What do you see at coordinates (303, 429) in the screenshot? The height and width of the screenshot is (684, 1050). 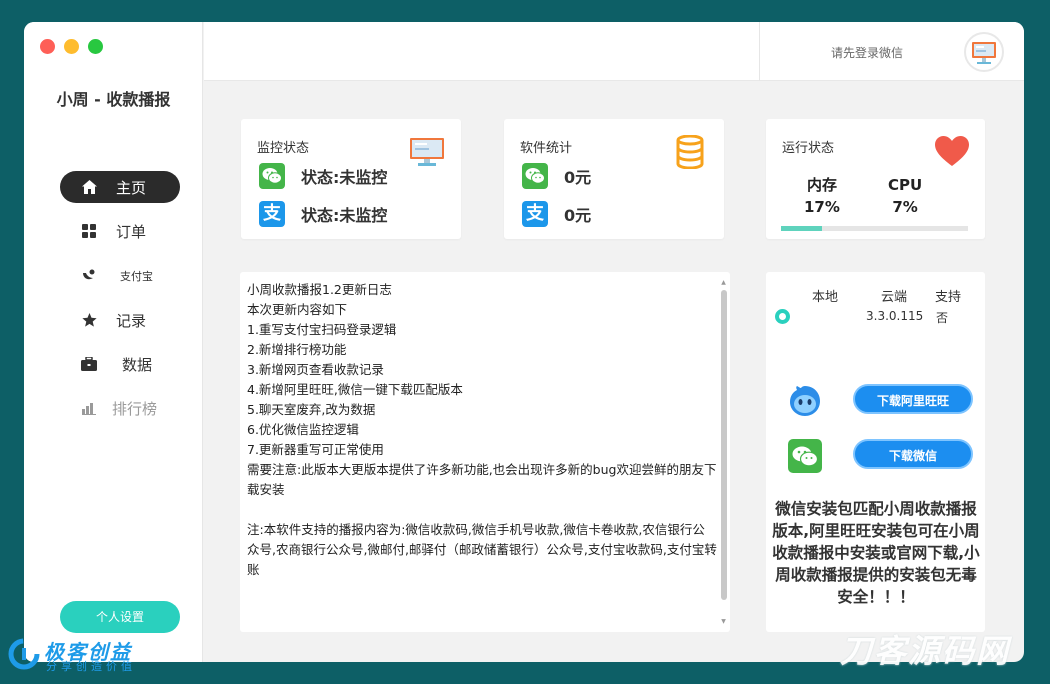 I see `changelog-line: 6.优化微信监控逻辑` at bounding box center [303, 429].